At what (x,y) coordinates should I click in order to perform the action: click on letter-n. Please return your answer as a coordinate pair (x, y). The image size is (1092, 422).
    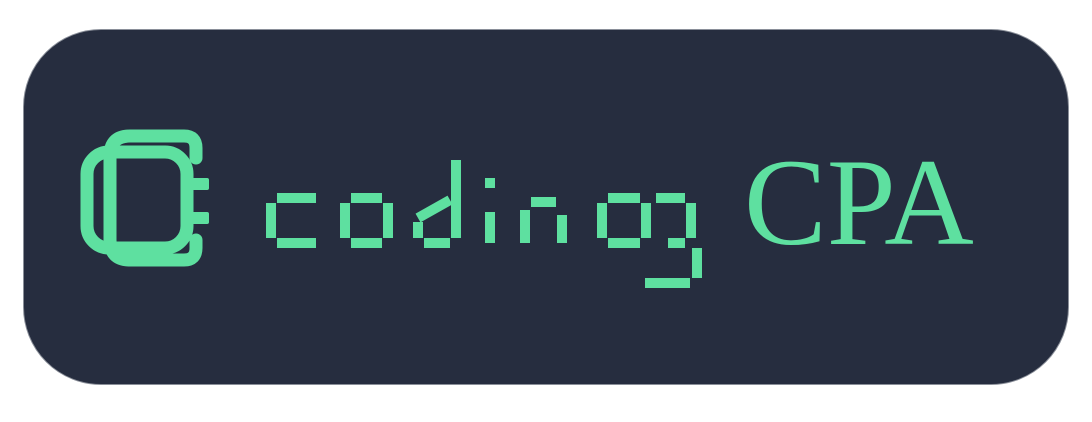
    Looking at the image, I should click on (543, 220).